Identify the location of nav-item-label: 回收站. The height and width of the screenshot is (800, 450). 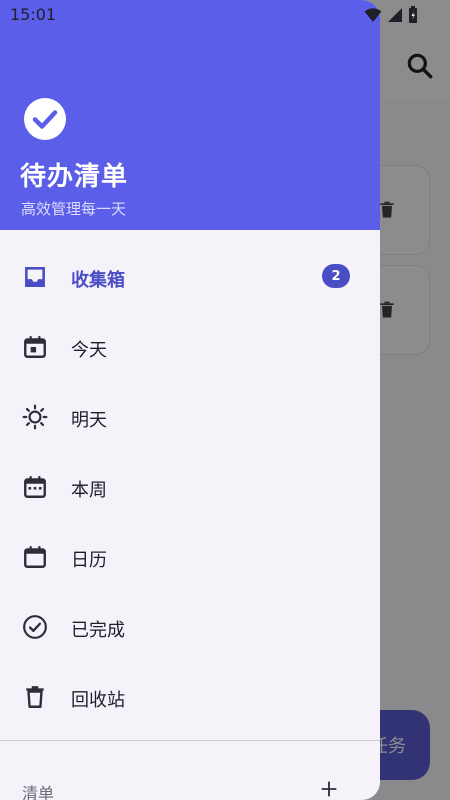
(98, 700).